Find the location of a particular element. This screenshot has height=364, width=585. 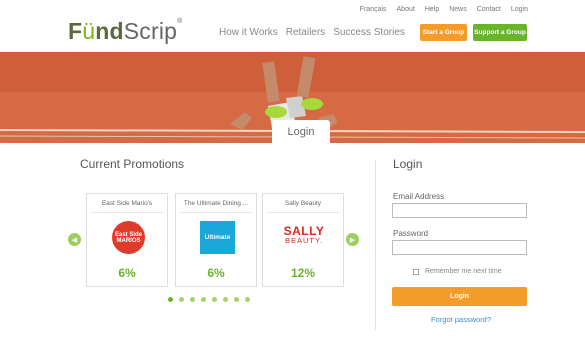

remember-me: Remember me next time is located at coordinates (457, 271).